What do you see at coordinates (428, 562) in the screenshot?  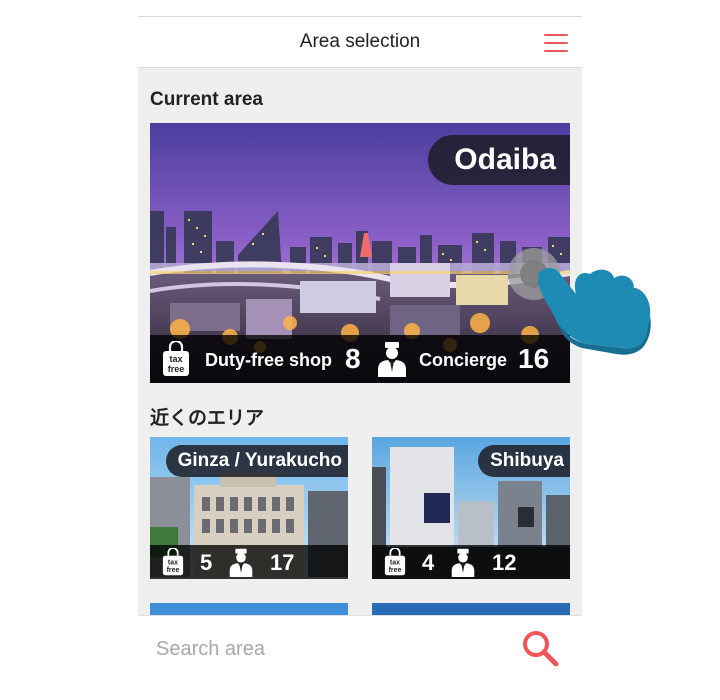 I see `duty-free-count: 4` at bounding box center [428, 562].